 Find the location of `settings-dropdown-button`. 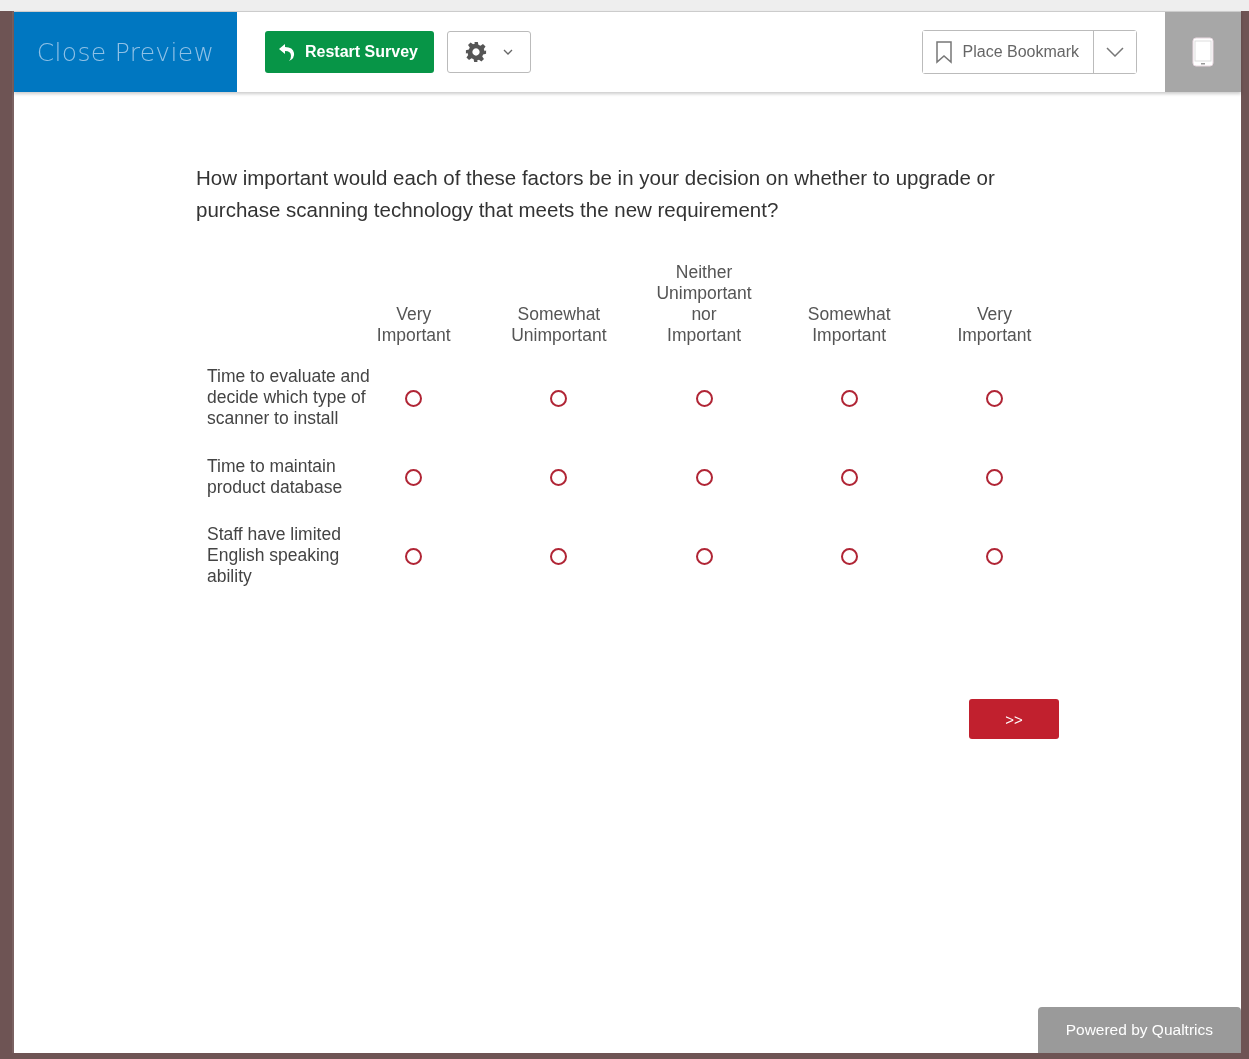

settings-dropdown-button is located at coordinates (488, 52).